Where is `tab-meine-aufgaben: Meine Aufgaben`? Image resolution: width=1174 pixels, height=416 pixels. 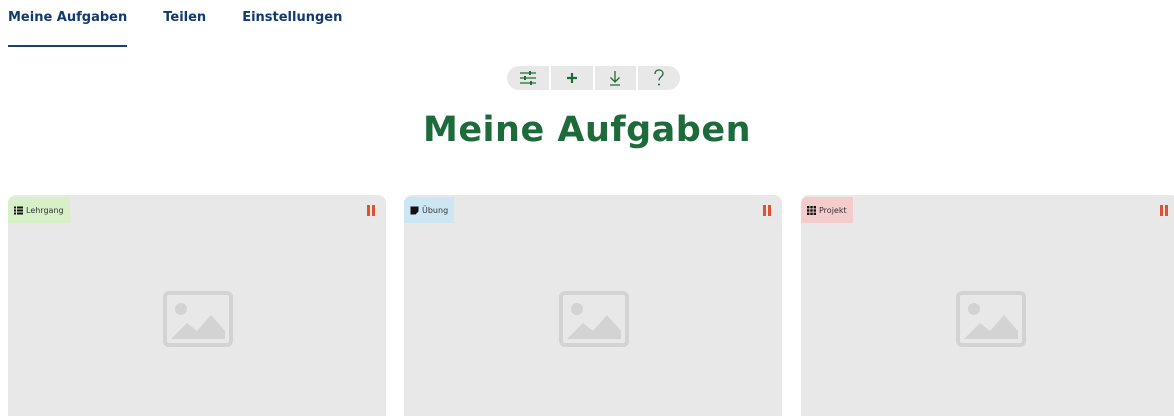
tab-meine-aufgaben: Meine Aufgaben is located at coordinates (68, 24).